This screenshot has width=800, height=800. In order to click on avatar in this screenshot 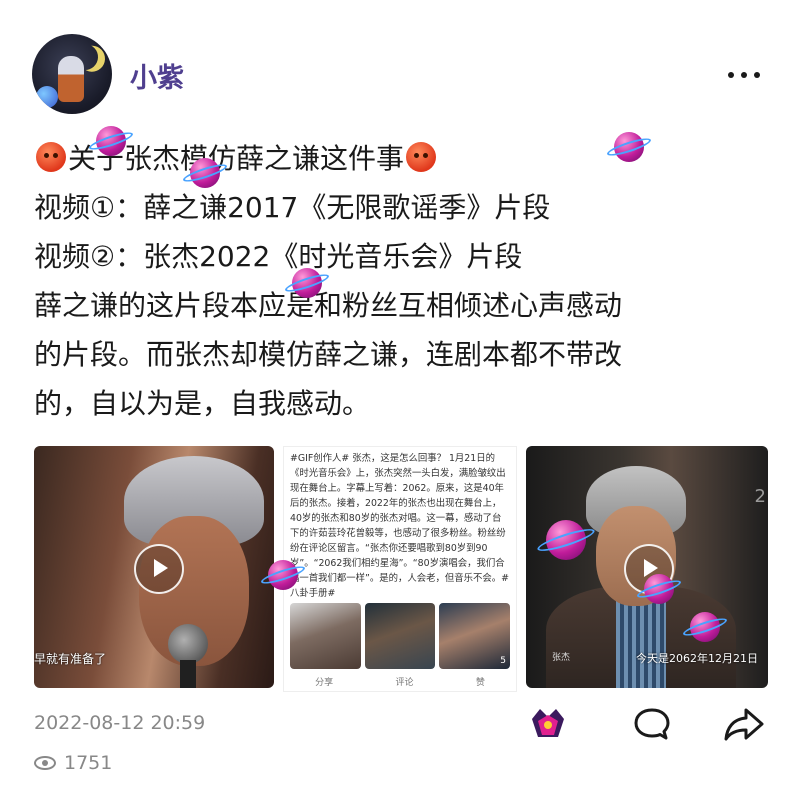, I will do `click(72, 74)`.